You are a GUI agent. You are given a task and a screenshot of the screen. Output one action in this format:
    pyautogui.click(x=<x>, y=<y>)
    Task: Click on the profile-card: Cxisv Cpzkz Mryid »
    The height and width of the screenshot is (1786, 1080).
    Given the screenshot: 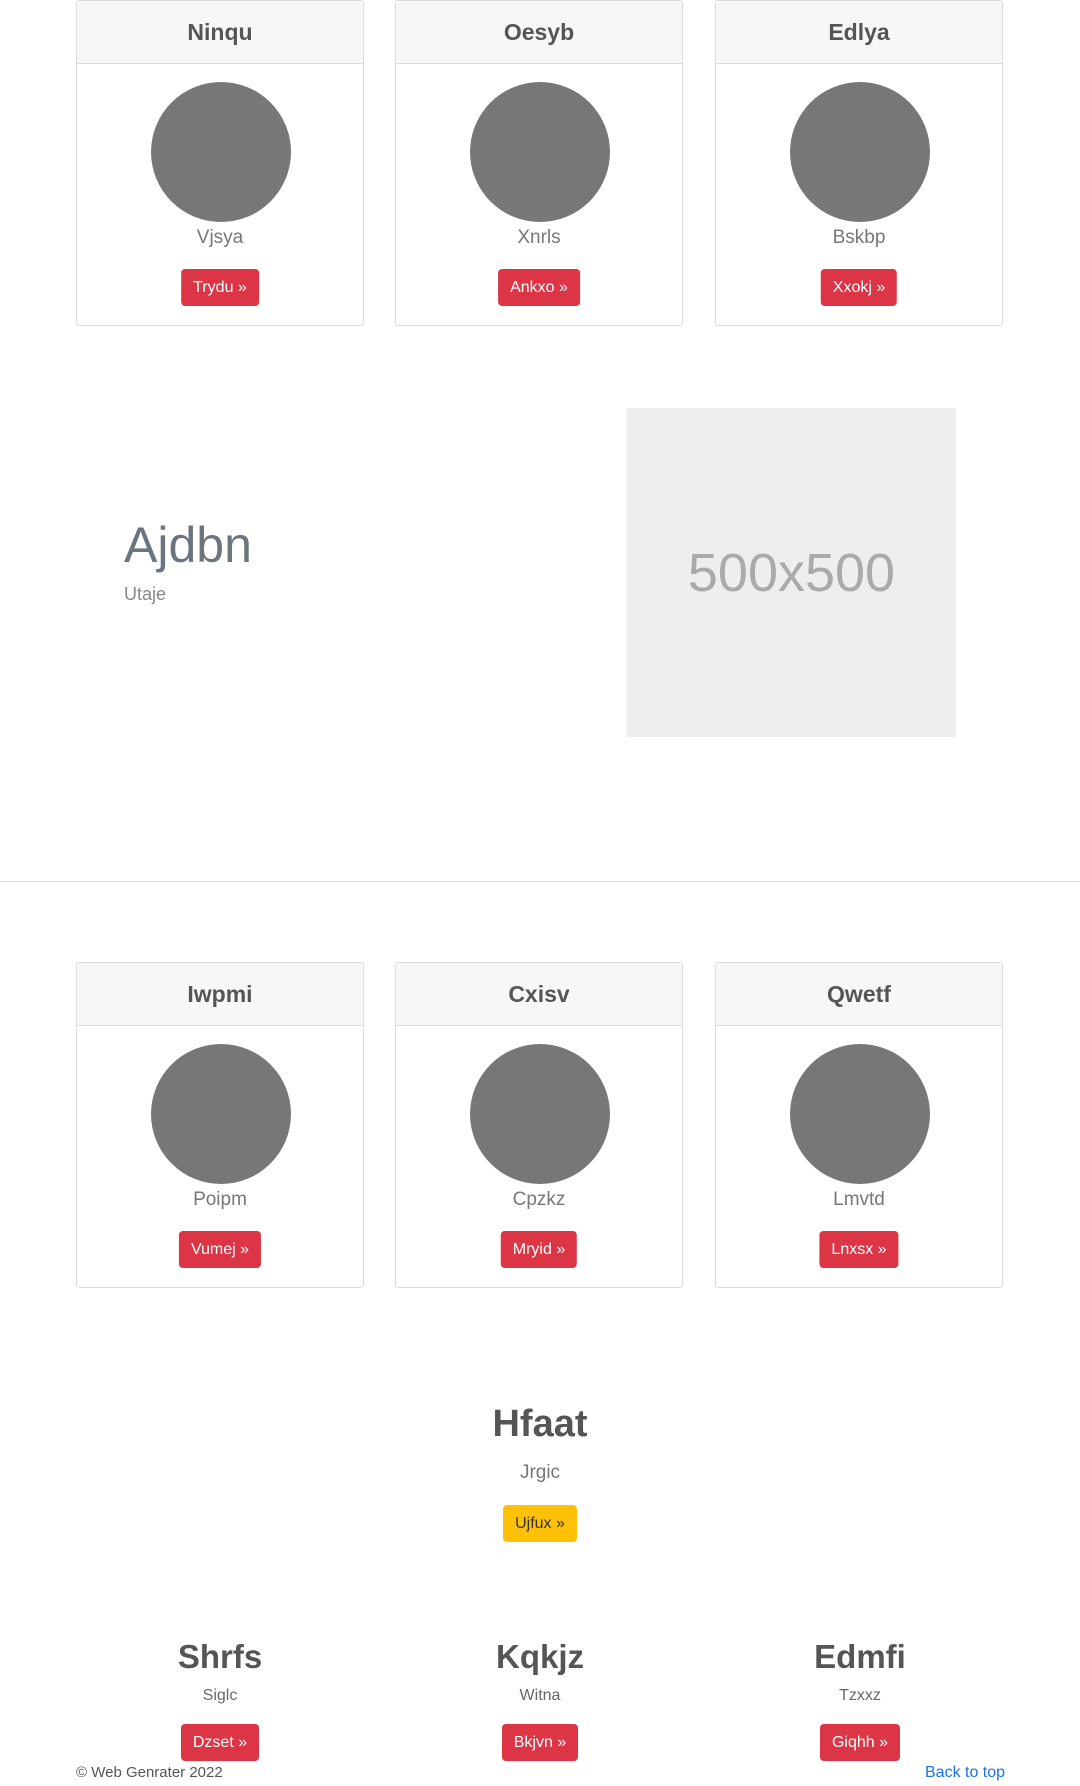 What is the action you would take?
    pyautogui.click(x=539, y=1125)
    